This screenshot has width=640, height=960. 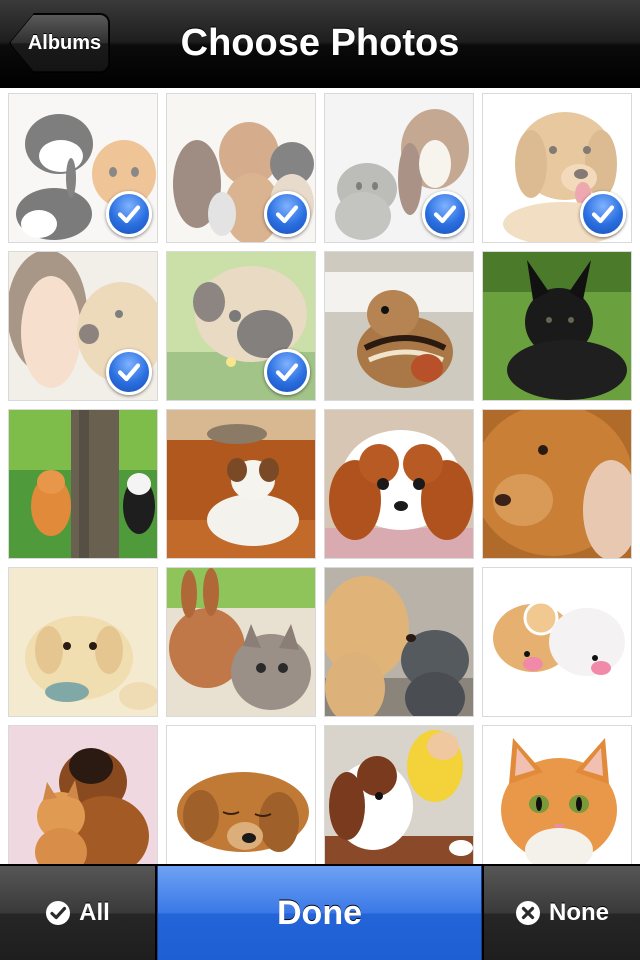 I want to click on photo-thumbnail-cavalier-spaniel-puppy, so click(x=399, y=484).